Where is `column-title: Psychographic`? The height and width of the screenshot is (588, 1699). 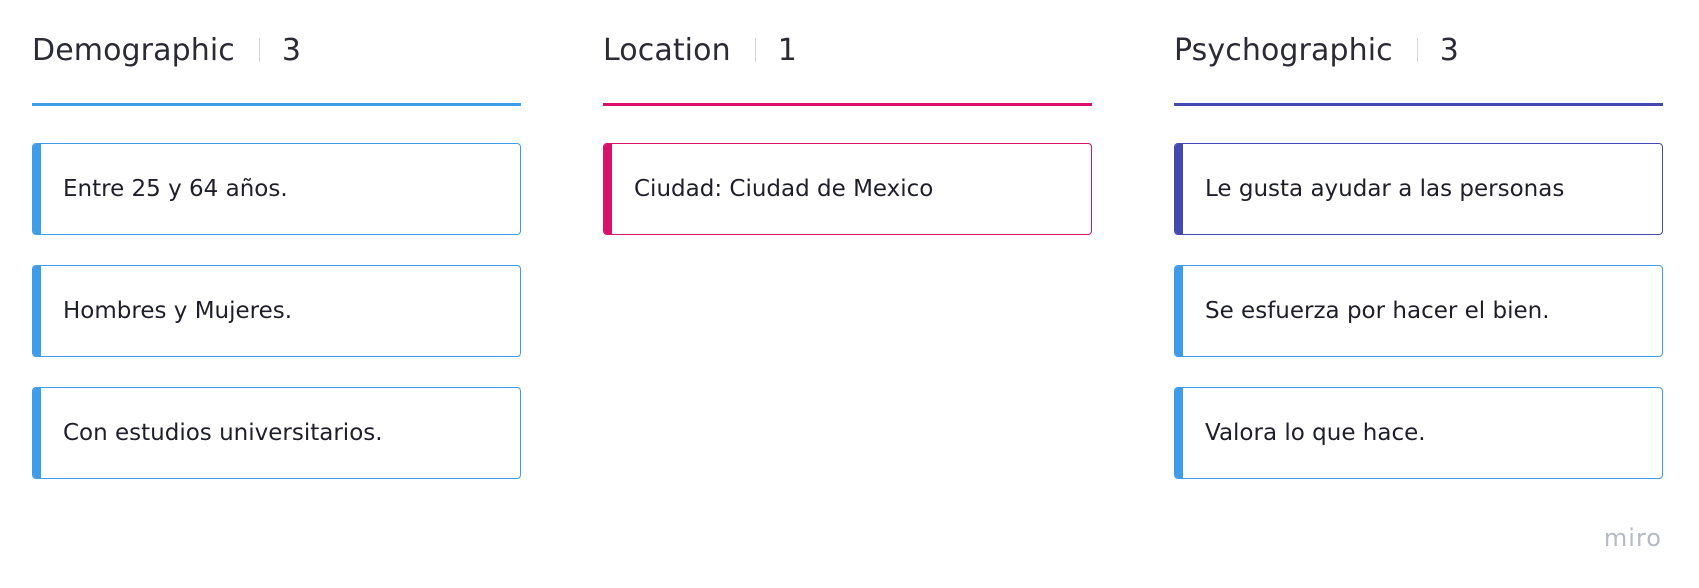
column-title: Psychographic is located at coordinates (1283, 50).